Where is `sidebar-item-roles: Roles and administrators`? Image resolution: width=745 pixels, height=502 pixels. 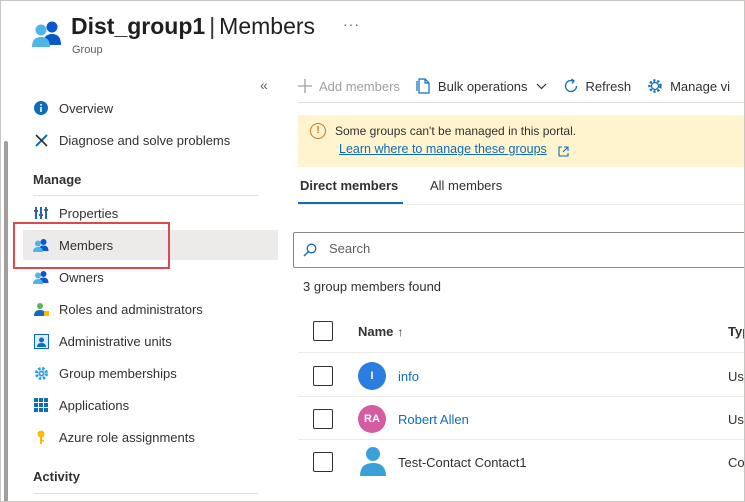
sidebar-item-roles: Roles and administrators is located at coordinates (150, 309).